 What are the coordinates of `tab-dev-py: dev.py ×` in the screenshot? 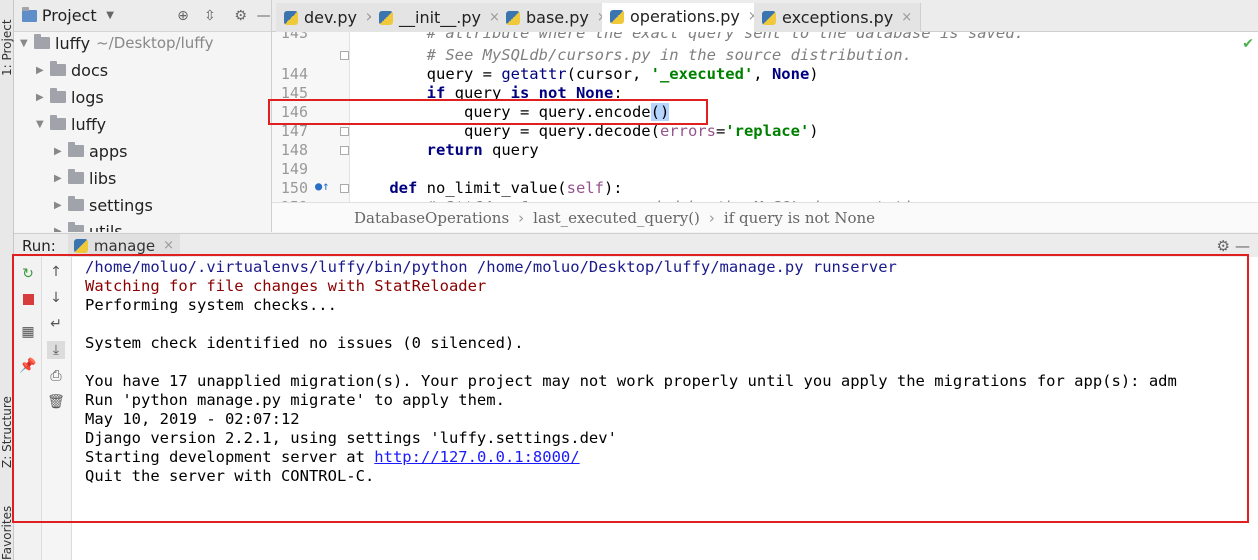 It's located at (330, 17).